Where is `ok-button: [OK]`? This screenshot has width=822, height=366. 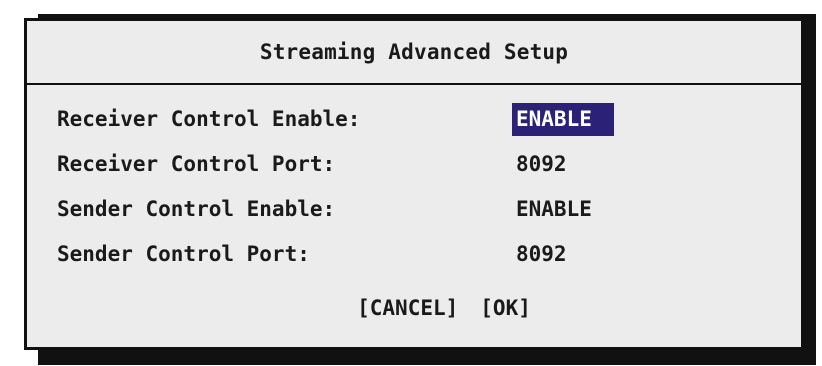 ok-button: [OK] is located at coordinates (505, 308).